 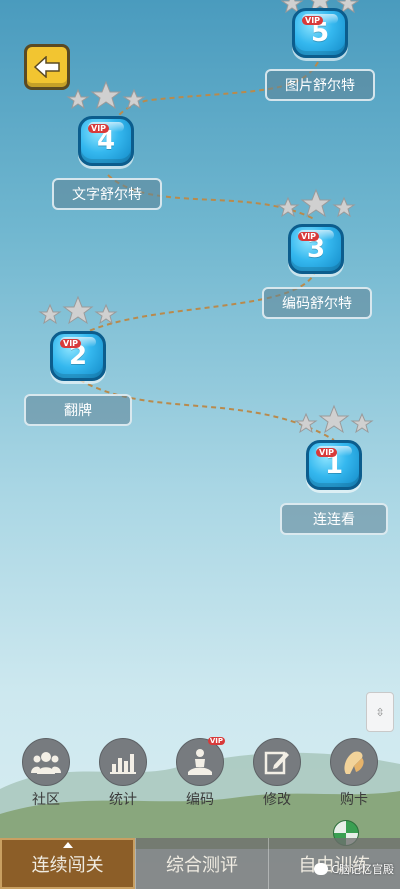 I want to click on level-2-label: 翻牌, so click(x=78, y=410).